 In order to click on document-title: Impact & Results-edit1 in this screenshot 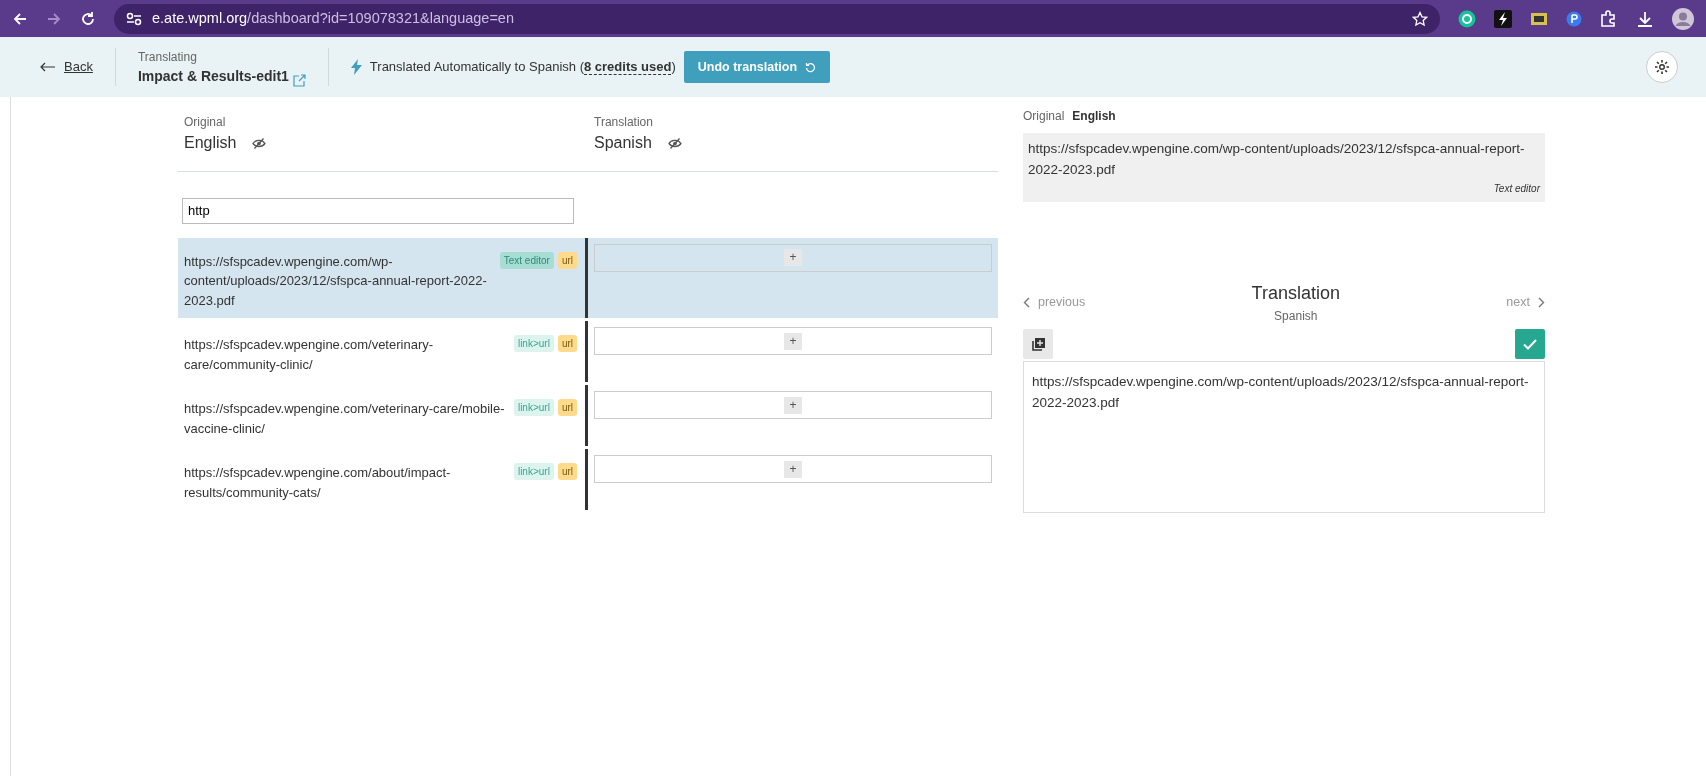, I will do `click(213, 76)`.